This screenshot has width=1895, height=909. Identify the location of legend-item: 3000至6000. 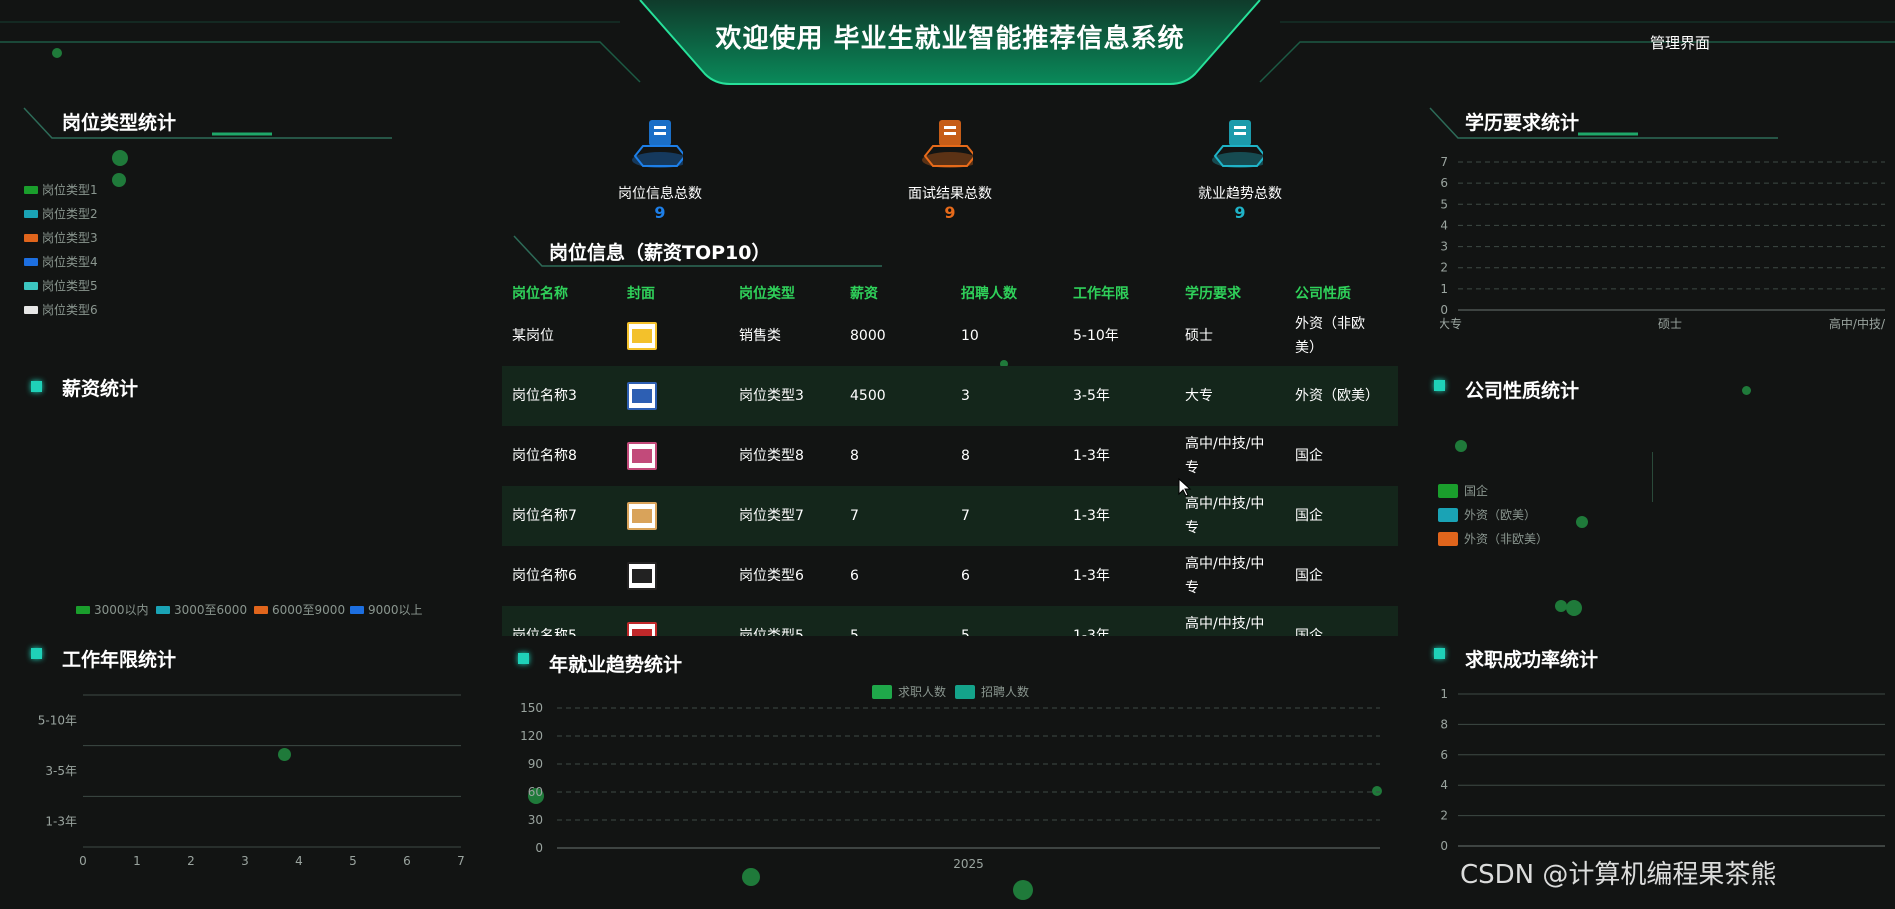
(201, 609).